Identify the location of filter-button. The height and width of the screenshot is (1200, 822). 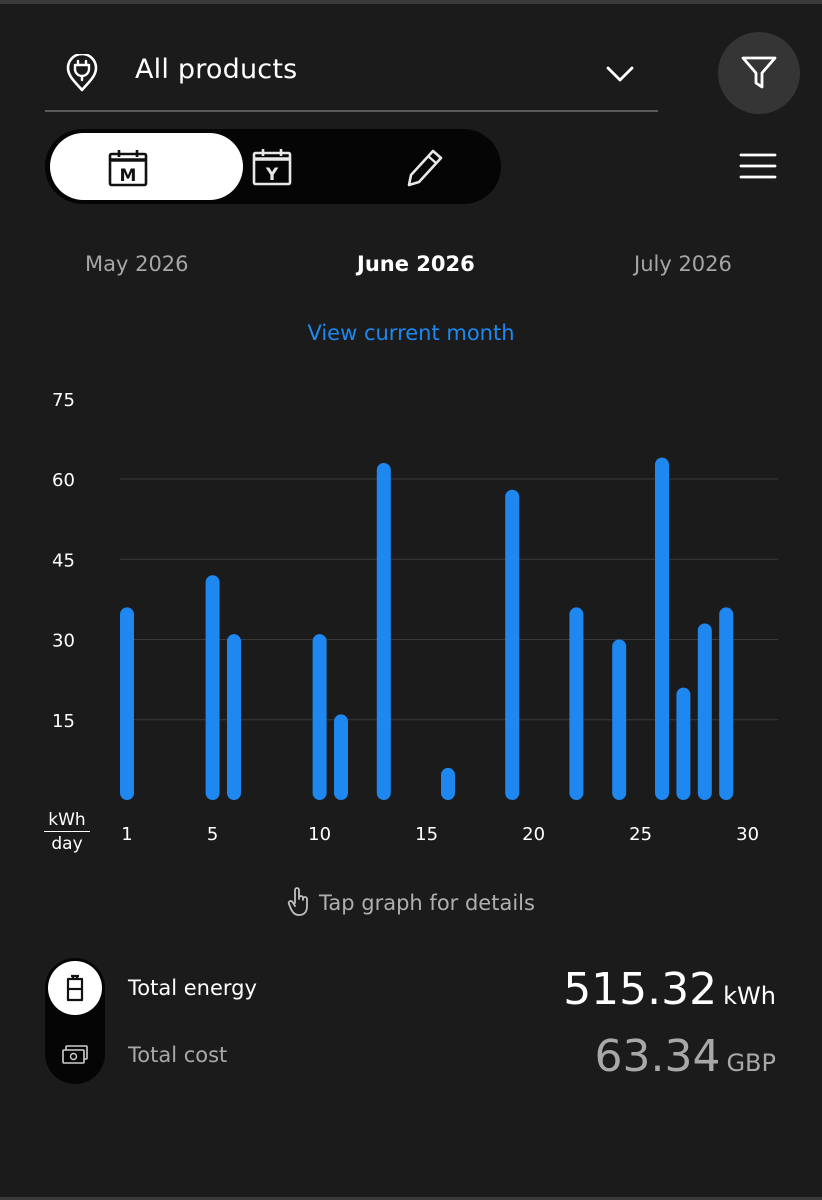
(759, 73).